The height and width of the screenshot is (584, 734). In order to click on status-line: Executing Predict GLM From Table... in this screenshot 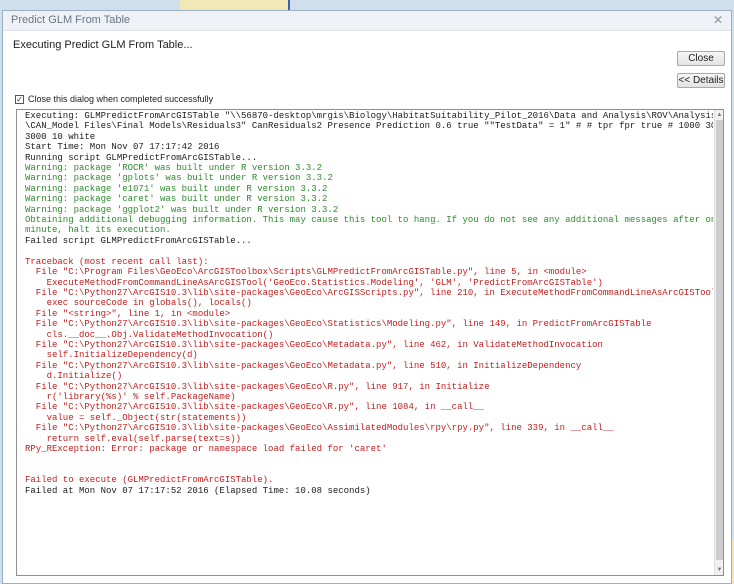, I will do `click(103, 45)`.